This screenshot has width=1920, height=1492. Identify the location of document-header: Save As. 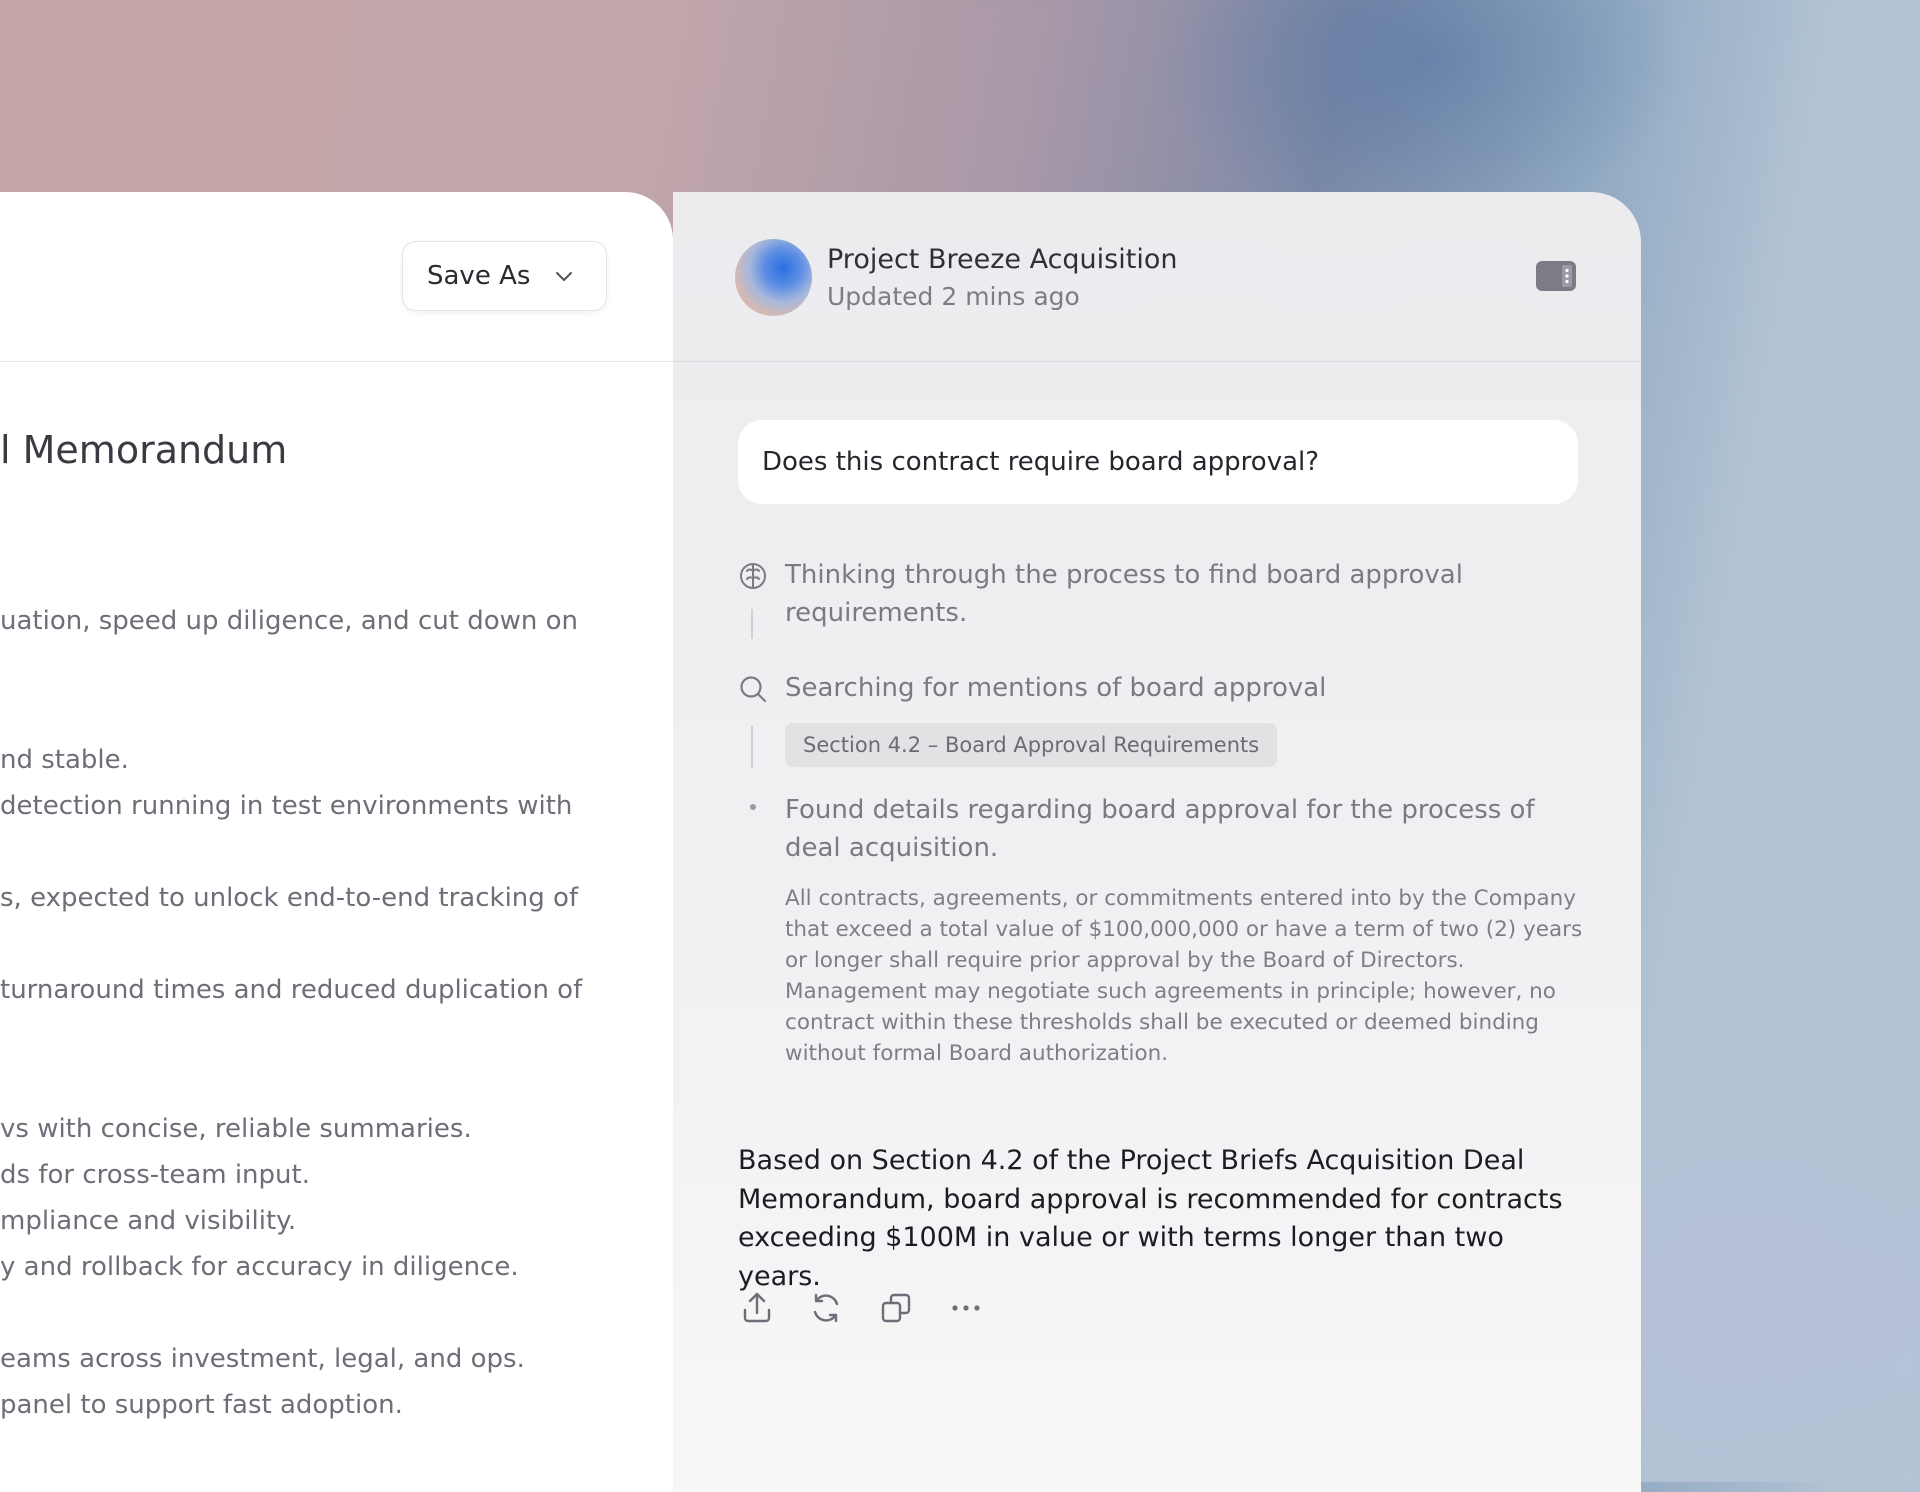
(336, 277).